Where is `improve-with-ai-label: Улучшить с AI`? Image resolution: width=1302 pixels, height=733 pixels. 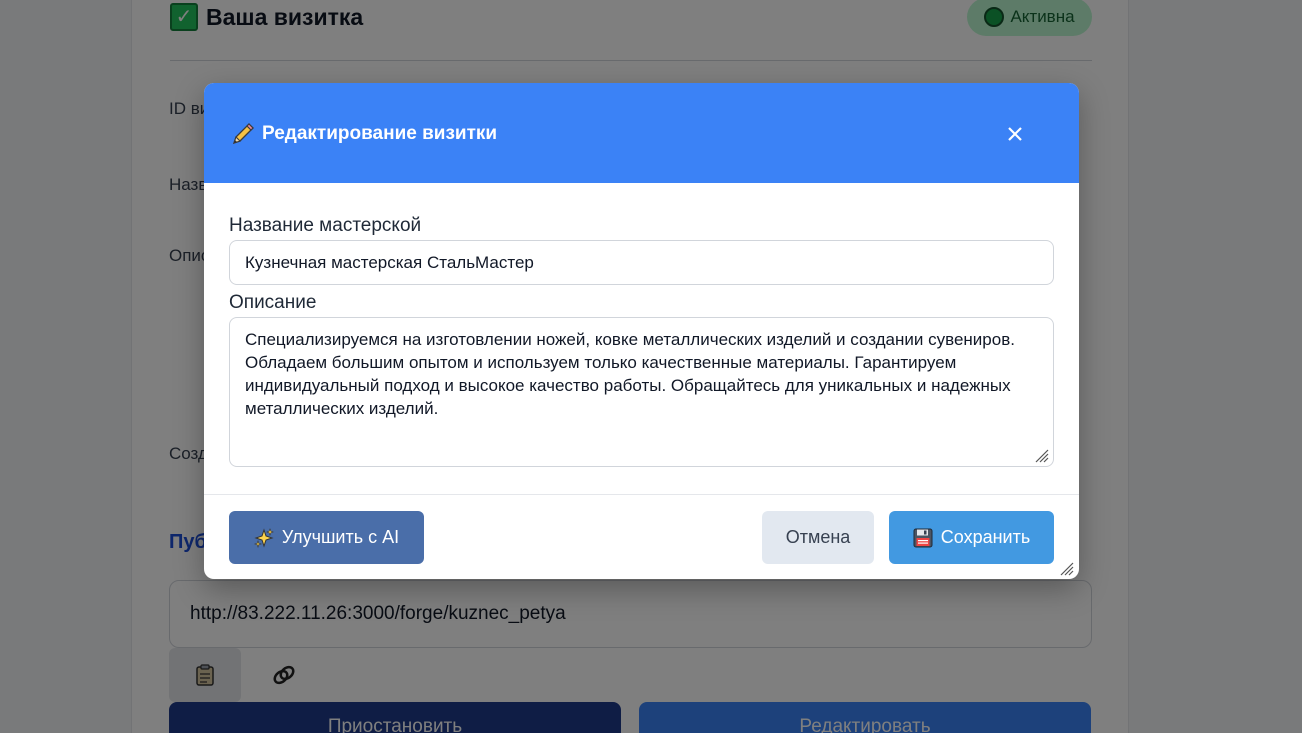 improve-with-ai-label: Улучшить с AI is located at coordinates (340, 537).